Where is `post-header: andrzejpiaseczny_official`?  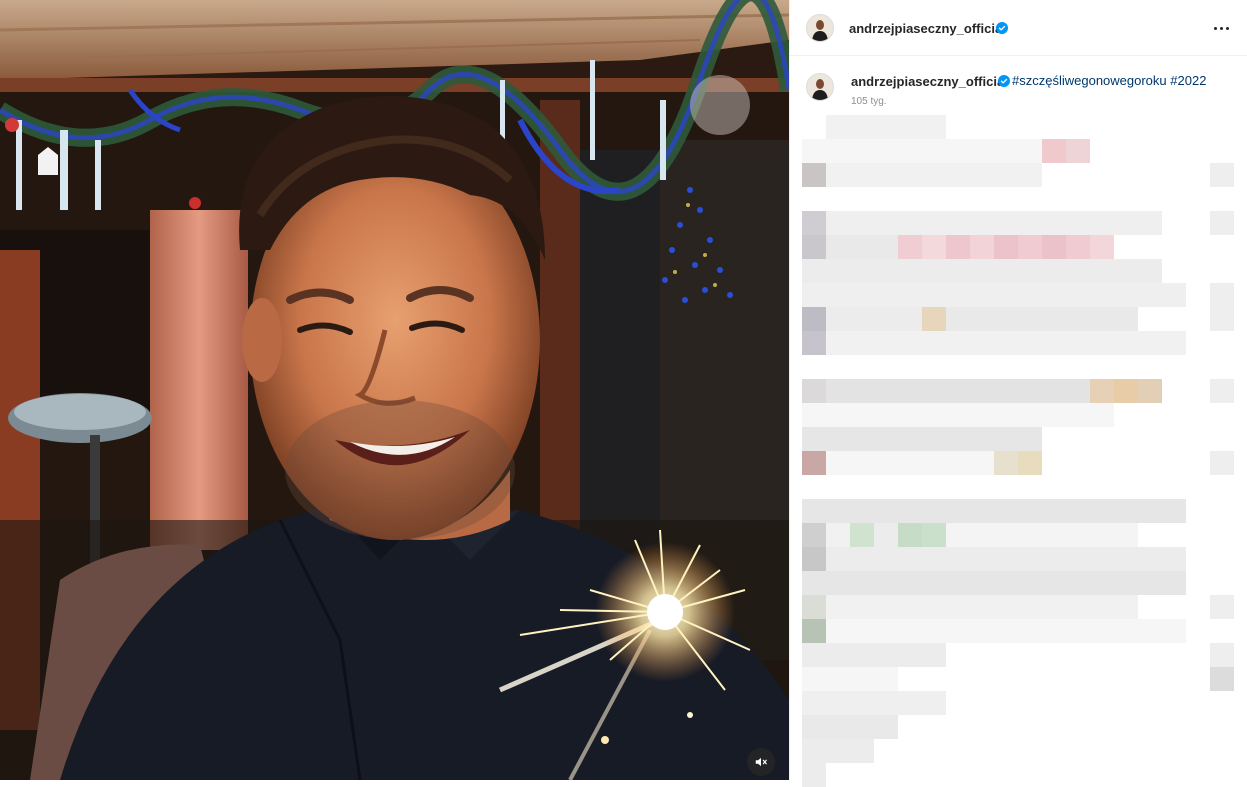 post-header: andrzejpiaseczny_official is located at coordinates (1018, 28).